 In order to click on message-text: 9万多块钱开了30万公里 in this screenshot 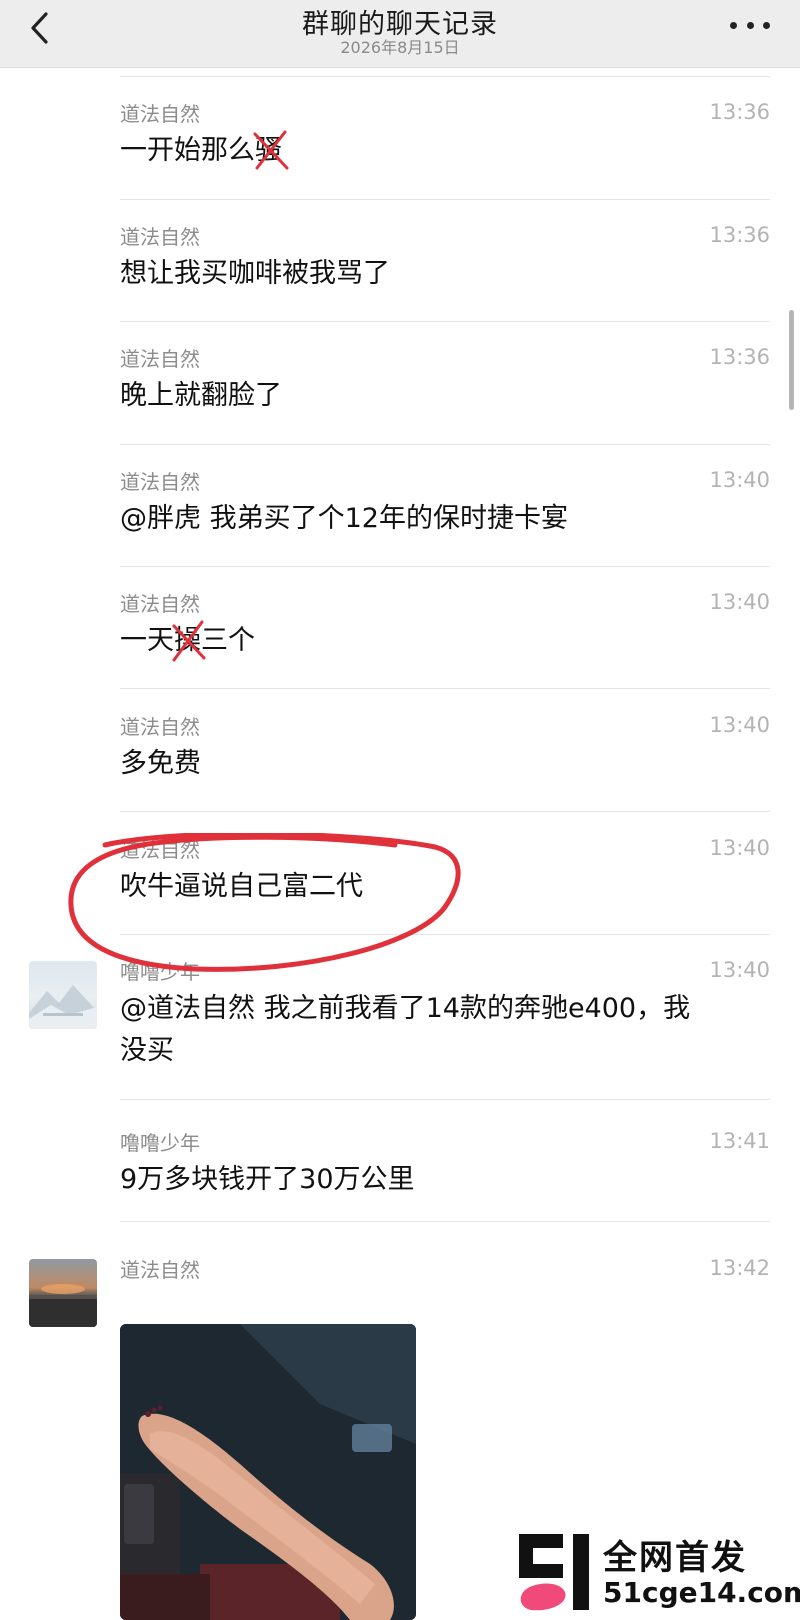, I will do `click(267, 1179)`.